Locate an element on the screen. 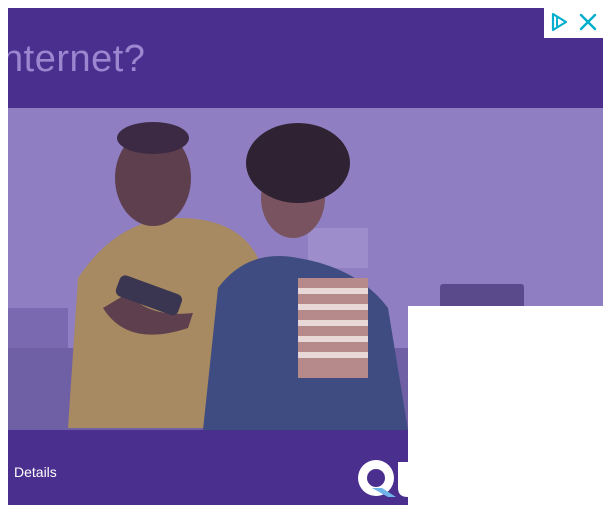 Image resolution: width=603 pixels, height=505 pixels. overlay-blank-panel is located at coordinates (505, 405).